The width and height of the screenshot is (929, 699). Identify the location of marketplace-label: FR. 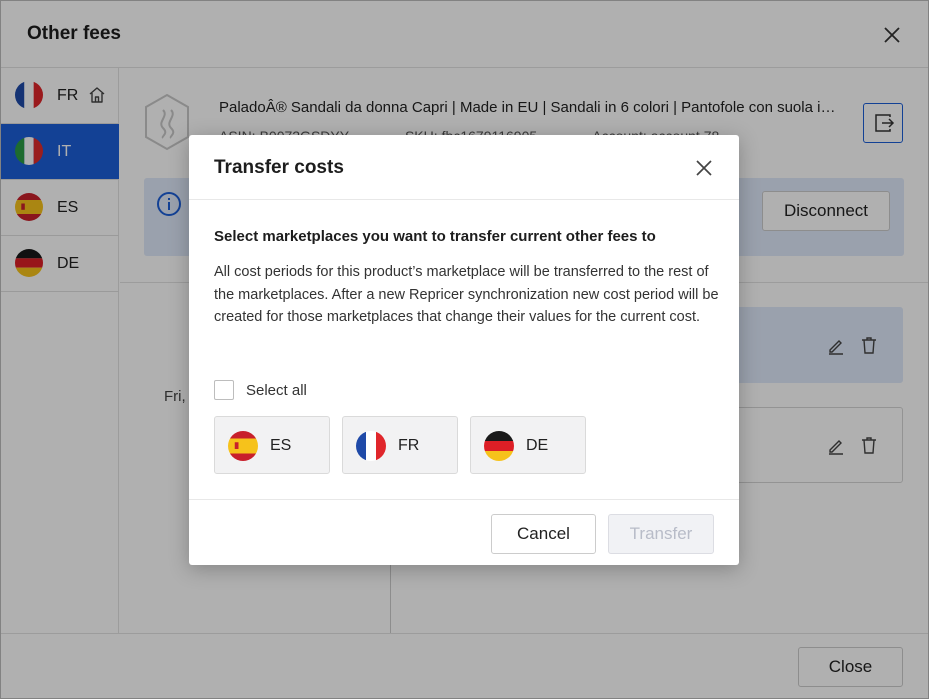
(409, 445).